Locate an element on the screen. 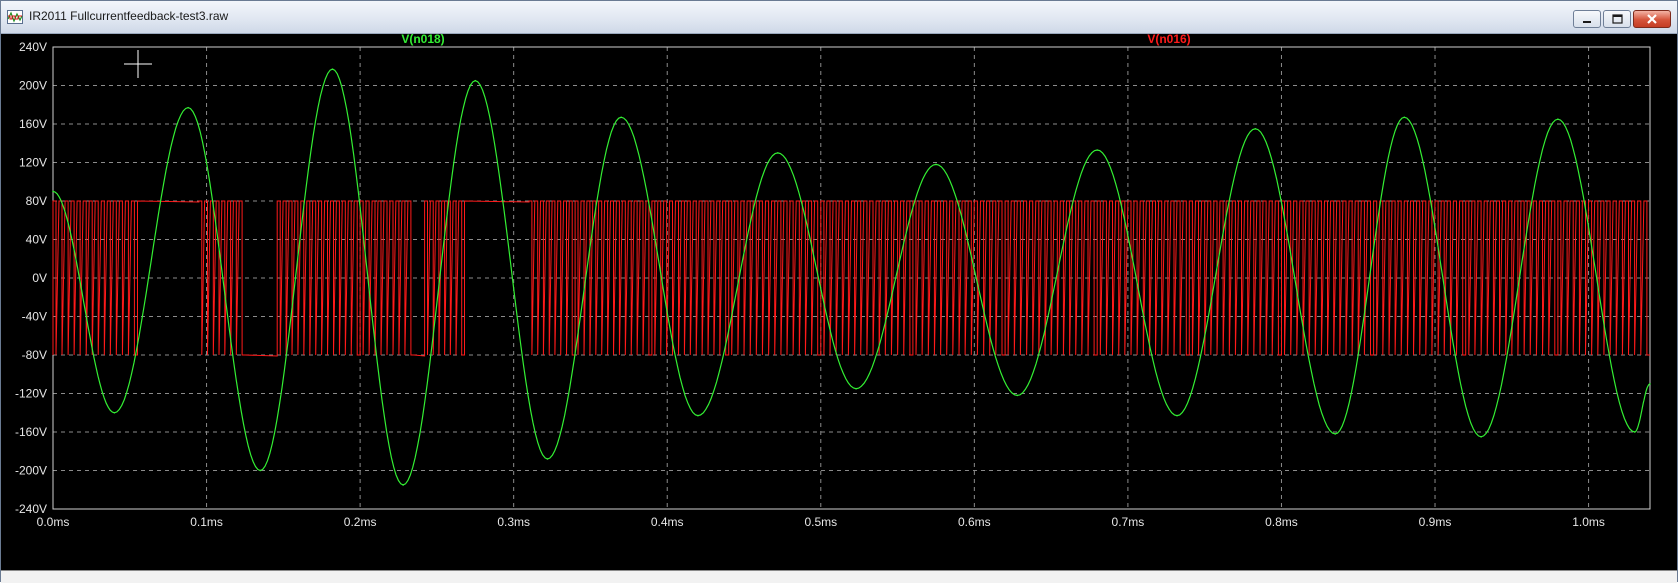 The image size is (1678, 583). y-tick-label: 0V is located at coordinates (39, 278).